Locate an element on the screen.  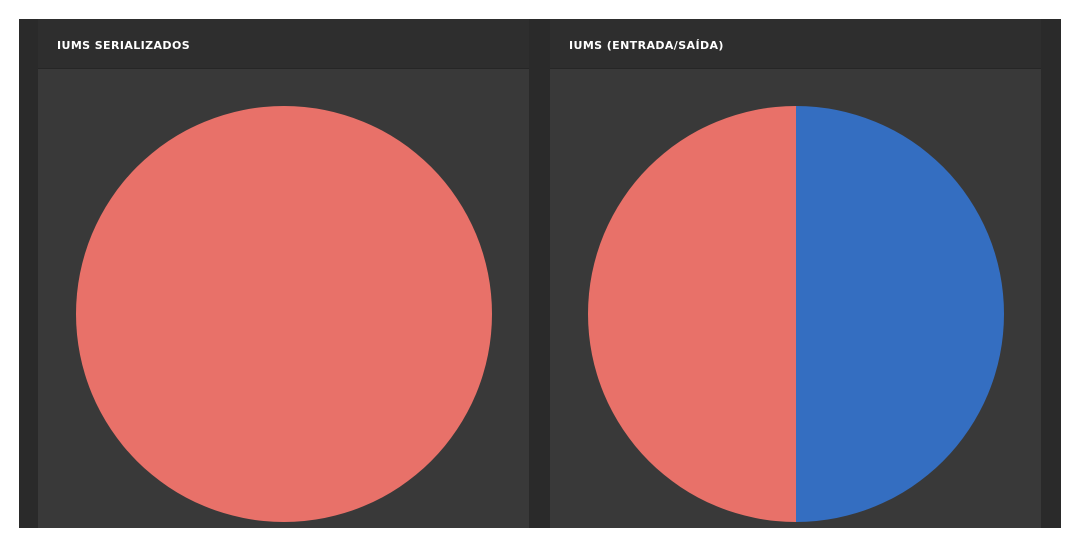
panel-header: IUMS (ENTRADA/SAÍDA) is located at coordinates (795, 44).